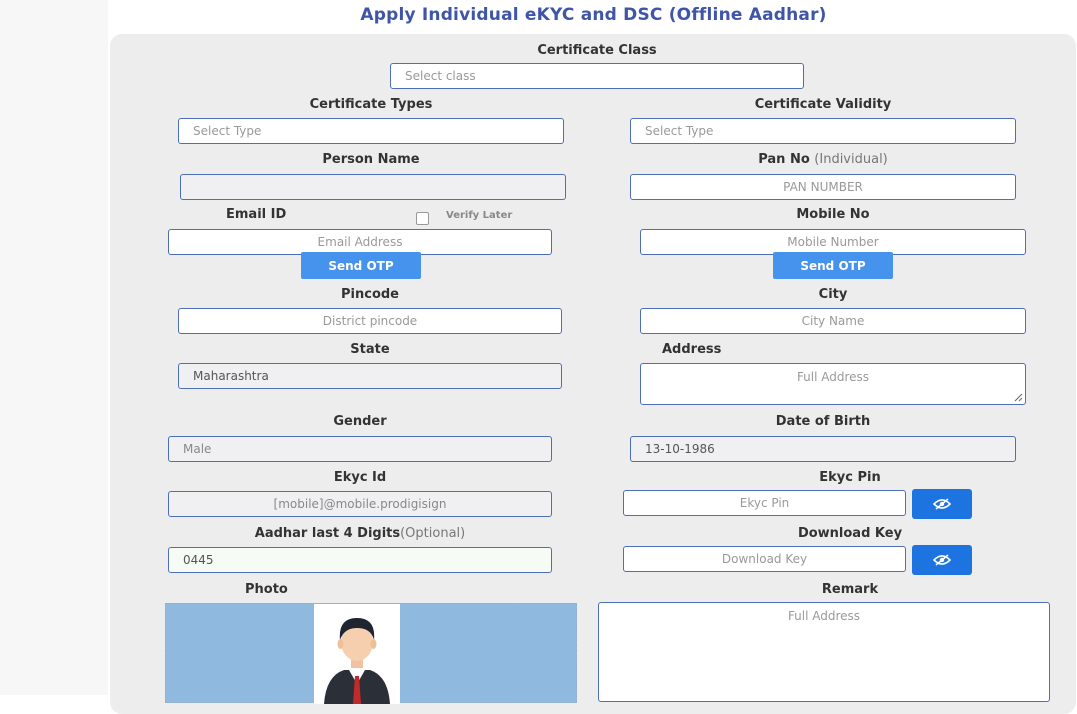  What do you see at coordinates (360, 560) in the screenshot?
I see `aadhar-last4-input: 0445` at bounding box center [360, 560].